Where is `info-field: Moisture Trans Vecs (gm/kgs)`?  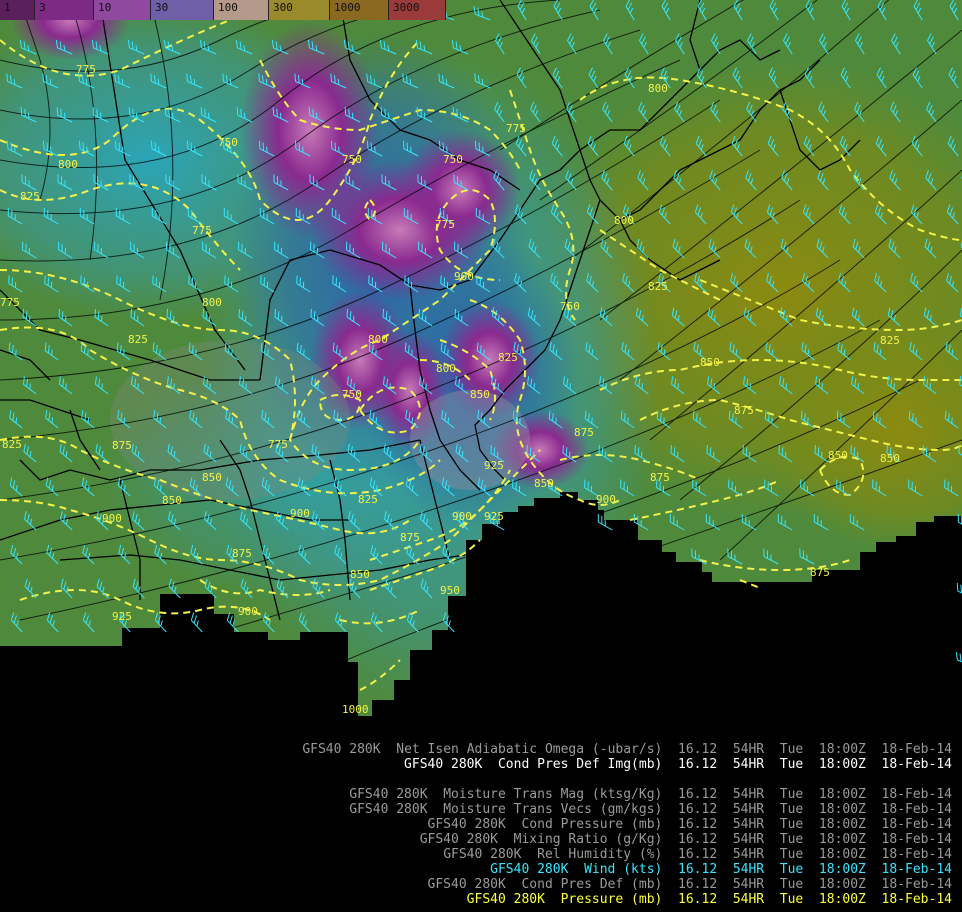
info-field: Moisture Trans Vecs (gm/kgs) is located at coordinates (553, 809).